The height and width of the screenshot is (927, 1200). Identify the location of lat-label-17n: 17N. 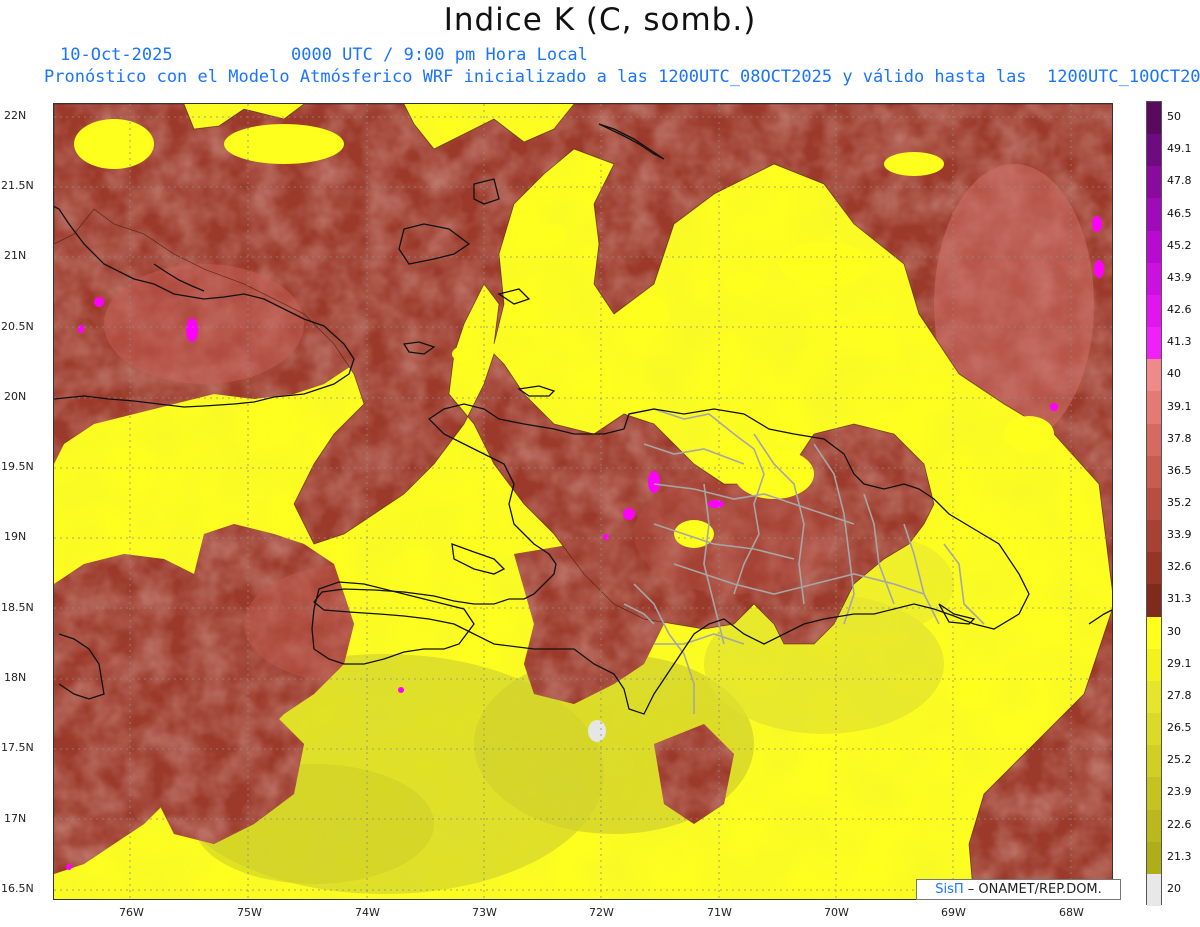
(15, 818).